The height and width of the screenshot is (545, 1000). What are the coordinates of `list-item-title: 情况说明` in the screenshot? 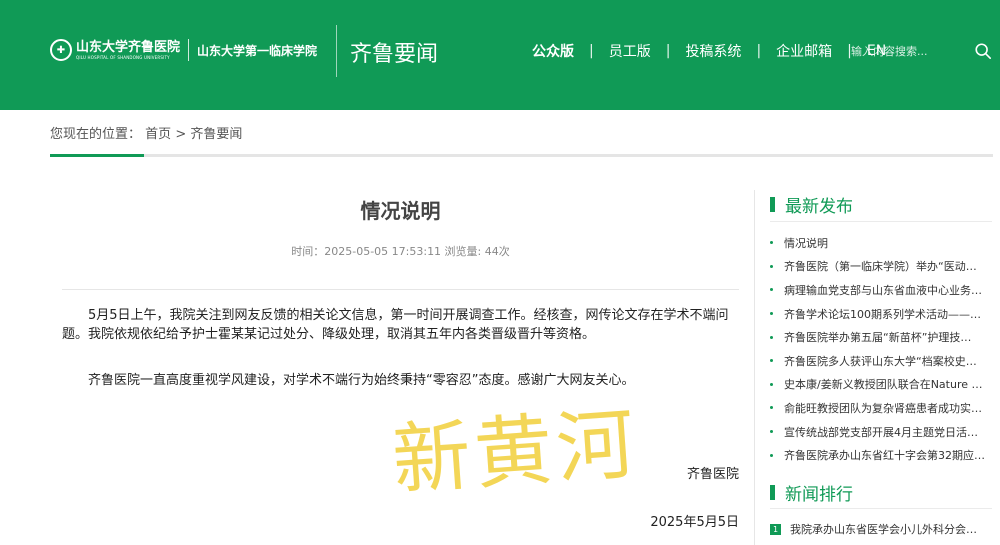 It's located at (806, 243).